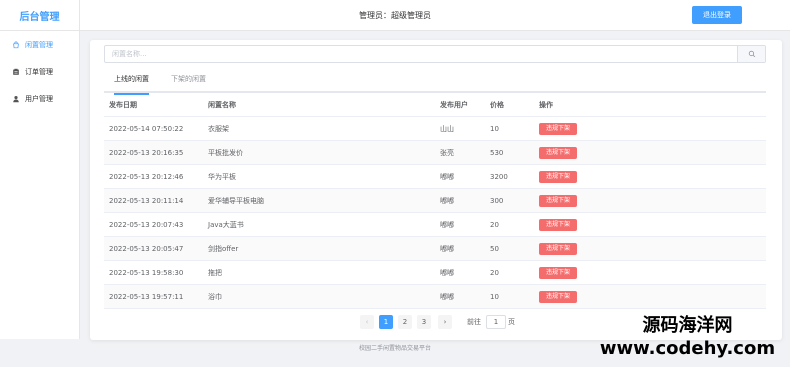 Image resolution: width=790 pixels, height=367 pixels. I want to click on sidebar-item-label: 订单管理, so click(39, 71).